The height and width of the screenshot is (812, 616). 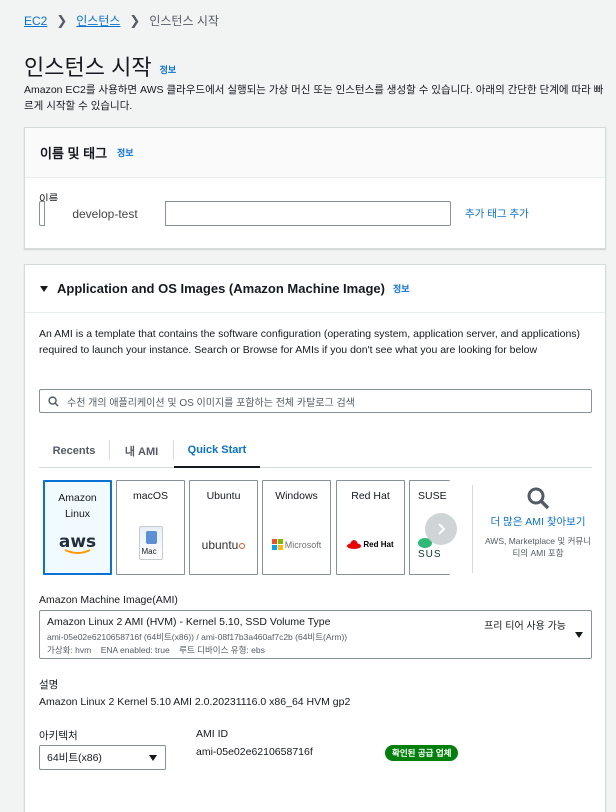 I want to click on microsoft-logo-icon: Microsoft, so click(x=296, y=544).